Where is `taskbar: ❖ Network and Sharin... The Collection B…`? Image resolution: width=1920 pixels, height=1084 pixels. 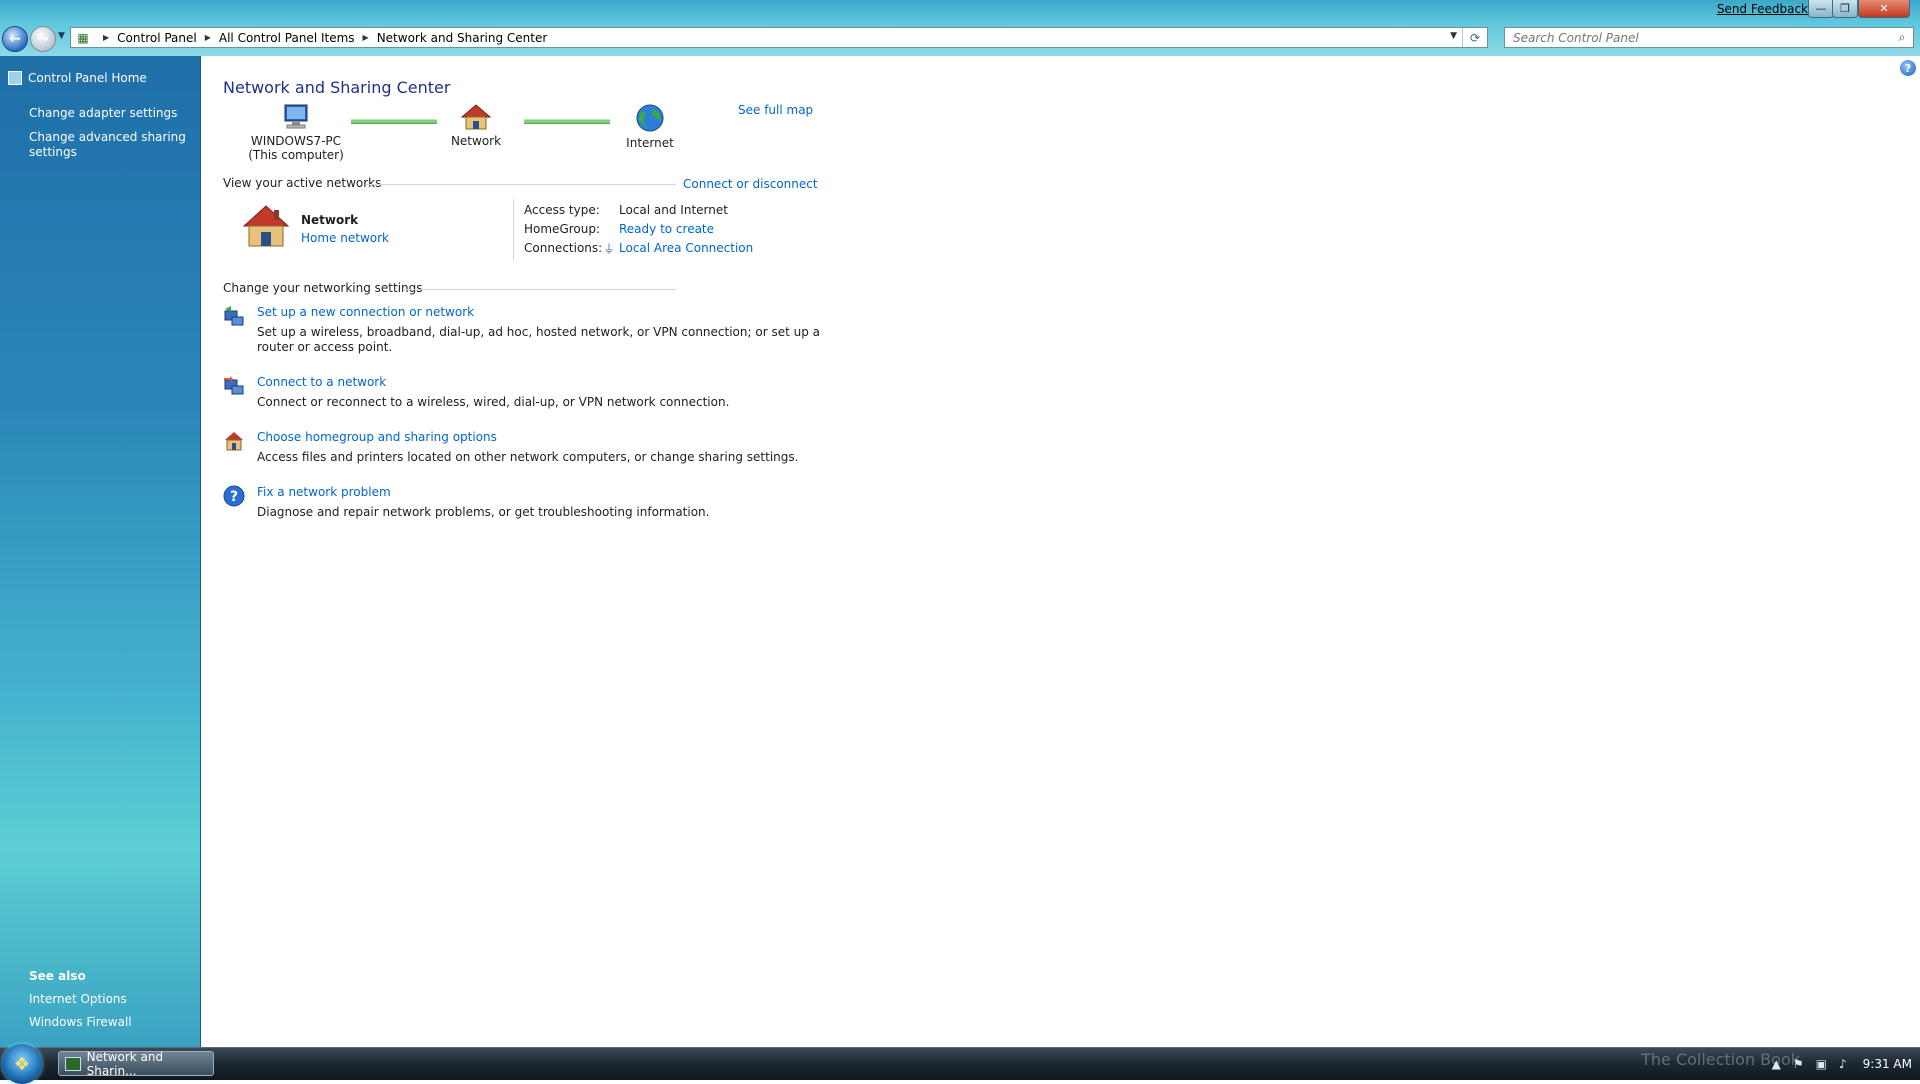 taskbar: ❖ Network and Sharin... The Collection B… is located at coordinates (960, 1064).